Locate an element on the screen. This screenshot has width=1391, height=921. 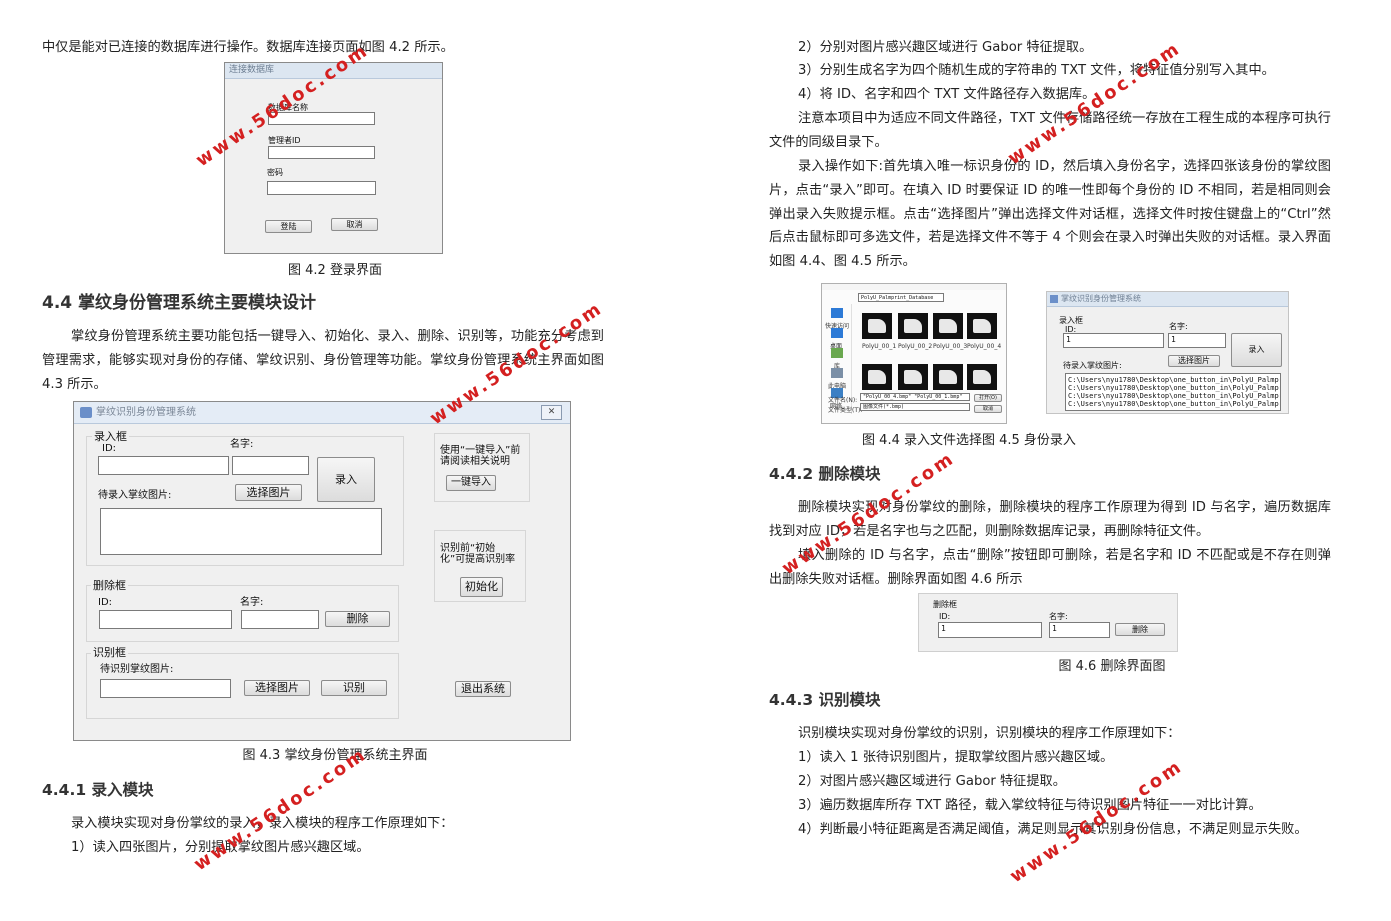
list-item: 2）对图片感兴趣区域进行 Gabor 特征提取。 is located at coordinates (932, 781).